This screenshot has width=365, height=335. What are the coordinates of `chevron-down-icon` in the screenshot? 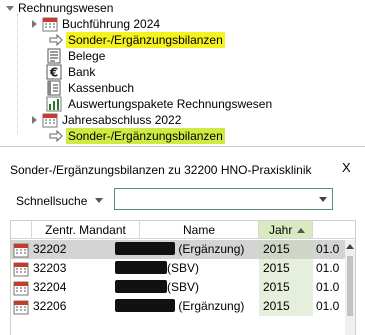 It's located at (323, 199).